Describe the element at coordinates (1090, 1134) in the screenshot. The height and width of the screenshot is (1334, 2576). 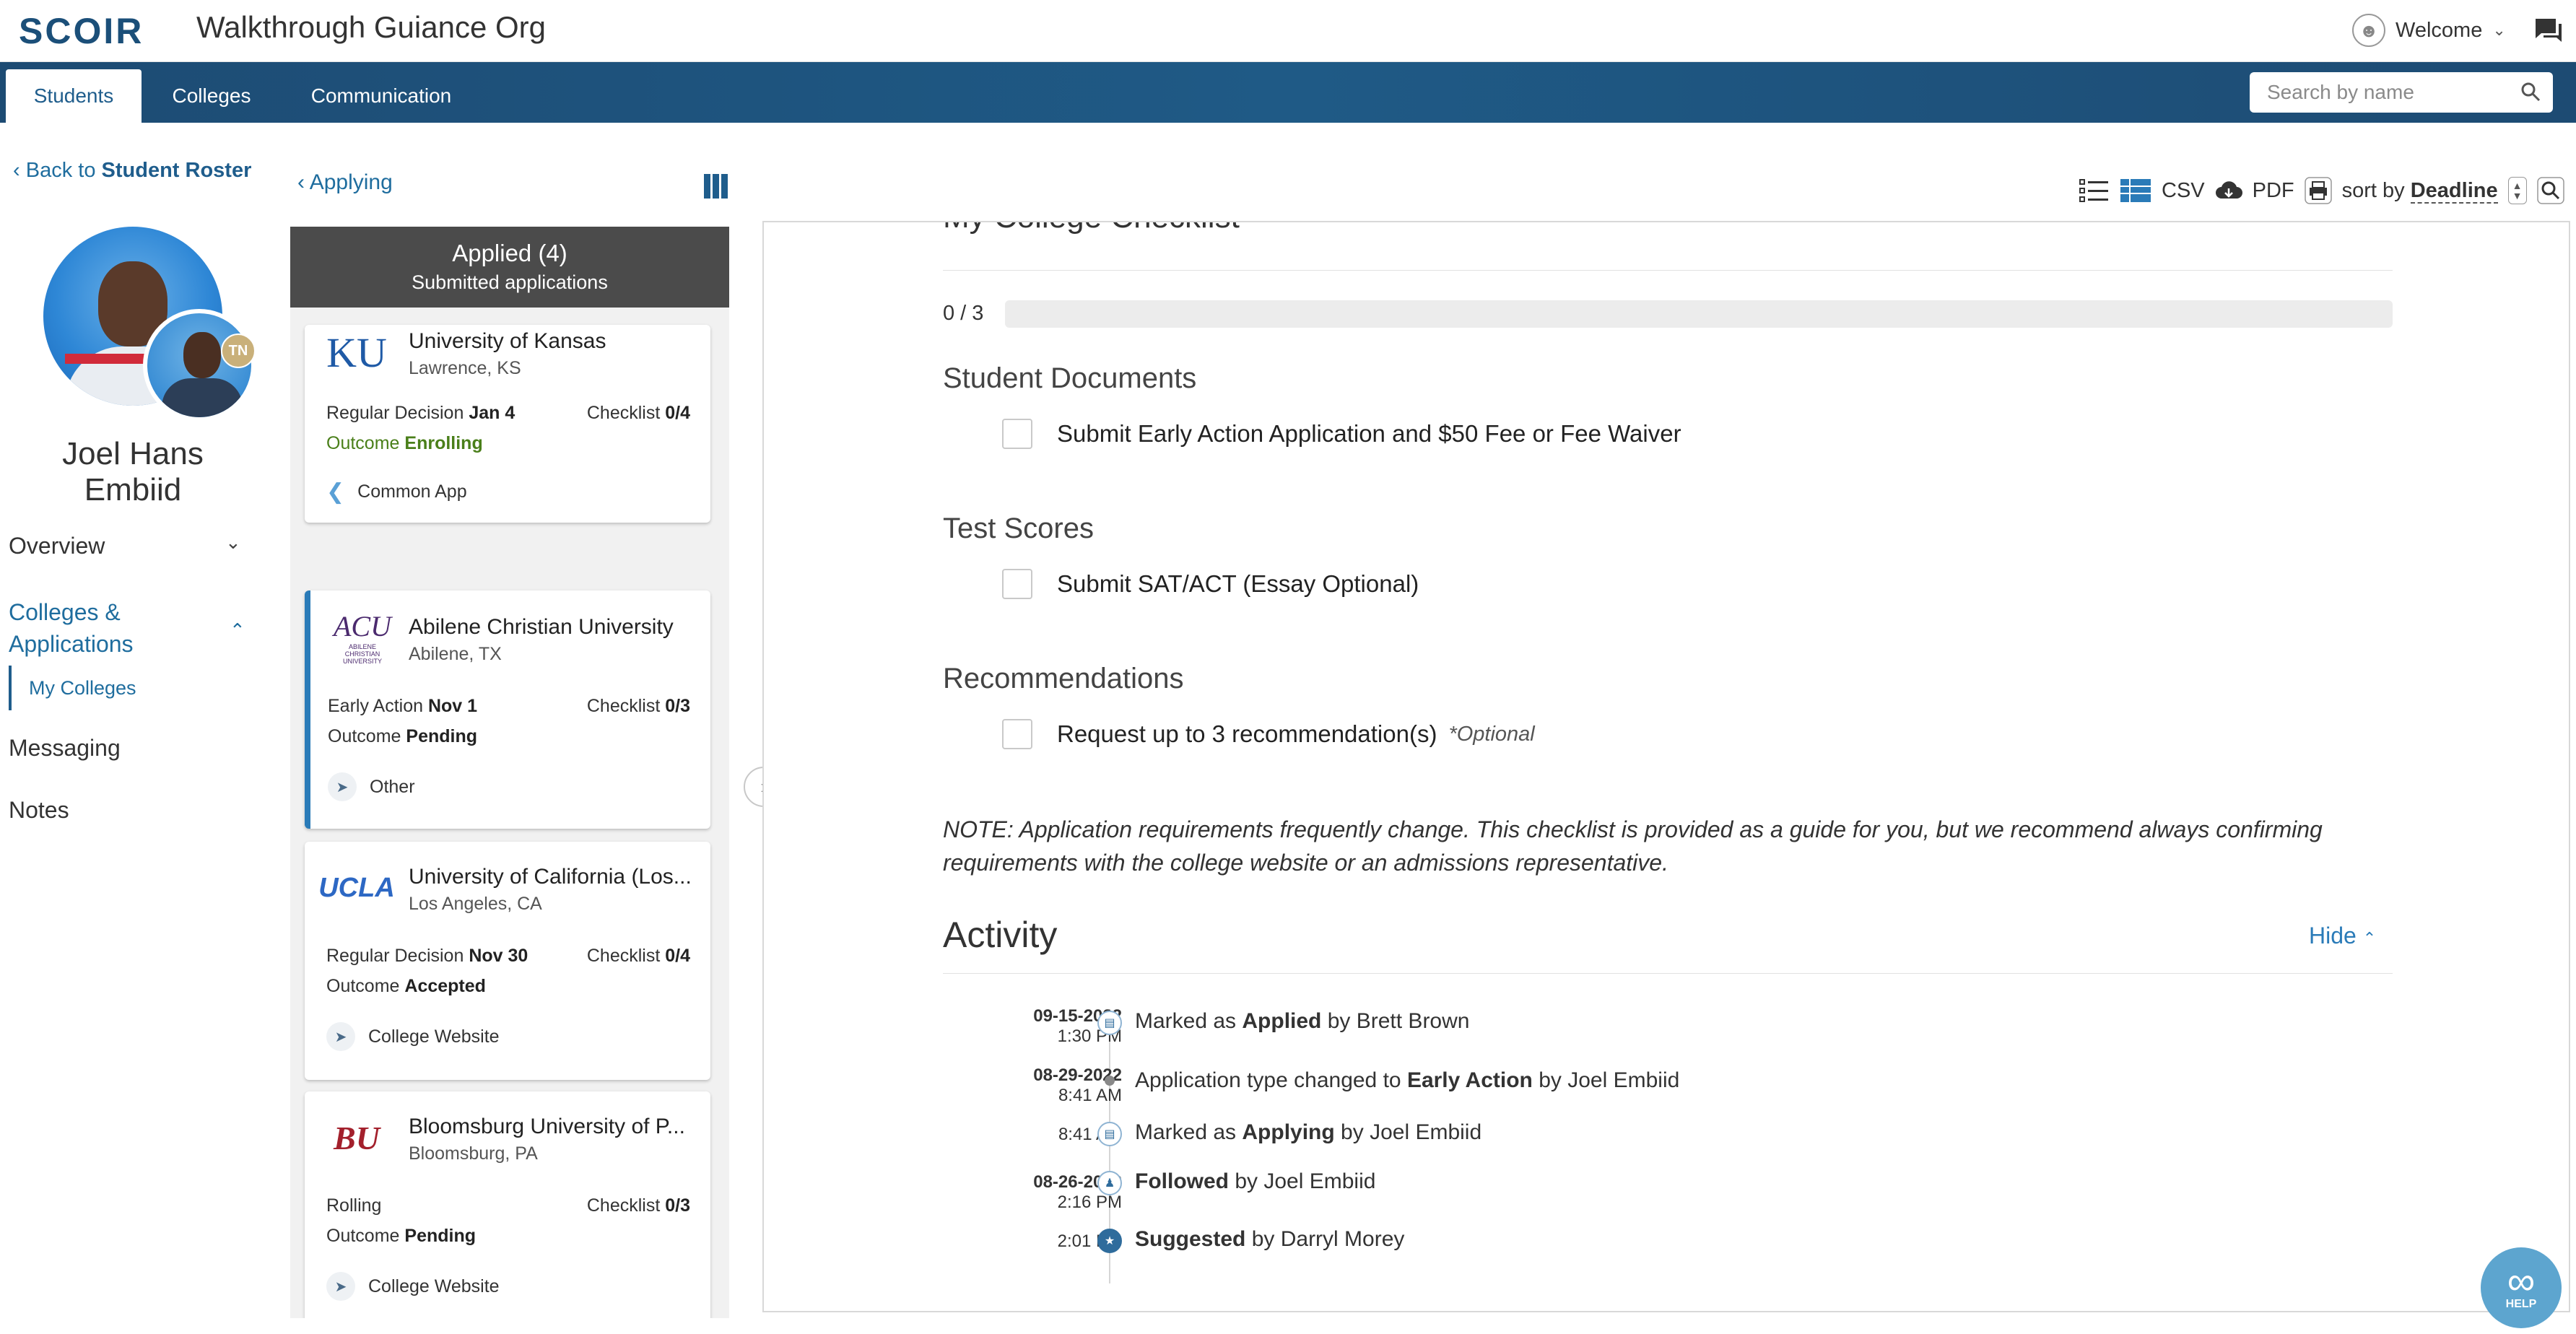
I see `activity-timestamp: 8:41 AM` at that location.